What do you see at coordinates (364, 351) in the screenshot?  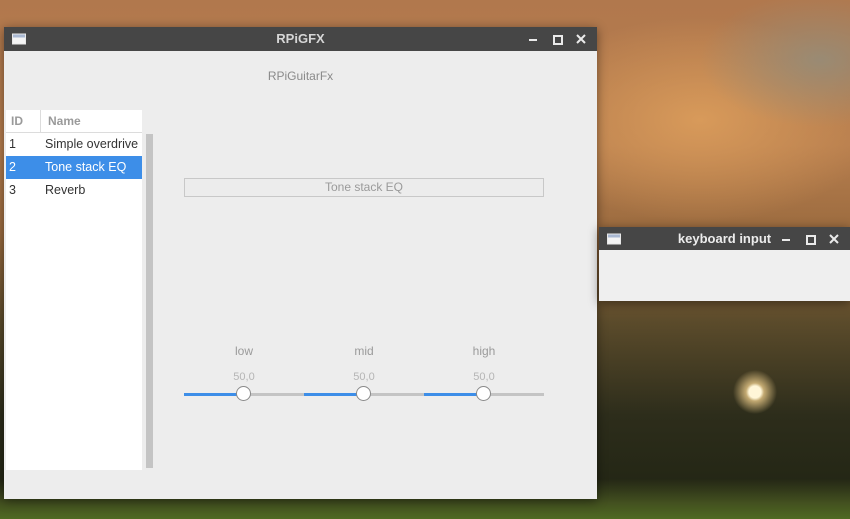 I see `slider-label: mid` at bounding box center [364, 351].